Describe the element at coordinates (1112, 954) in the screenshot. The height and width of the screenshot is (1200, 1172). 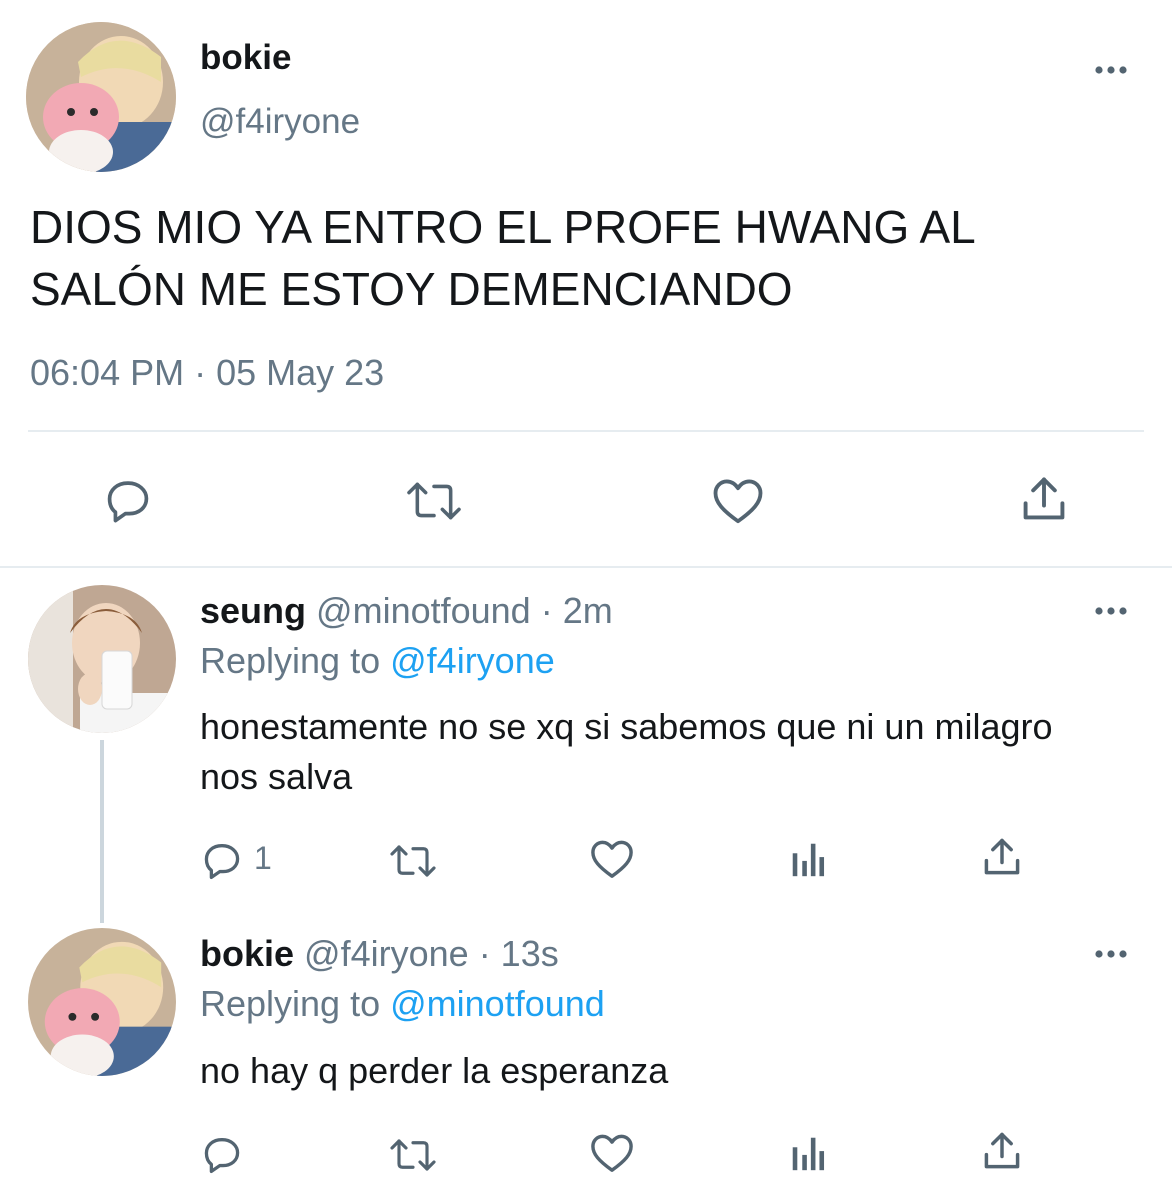
I see `reply2-more-options-icon` at that location.